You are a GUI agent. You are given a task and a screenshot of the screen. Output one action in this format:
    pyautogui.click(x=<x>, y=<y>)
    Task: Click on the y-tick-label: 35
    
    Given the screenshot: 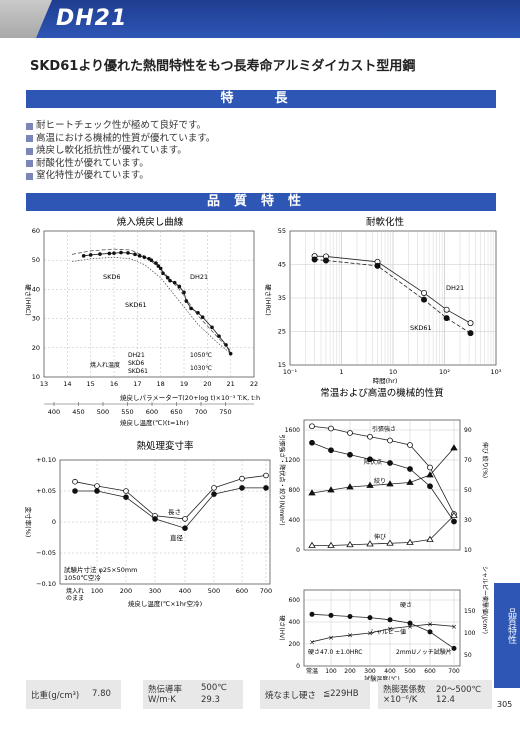 What is the action you would take?
    pyautogui.click(x=282, y=298)
    